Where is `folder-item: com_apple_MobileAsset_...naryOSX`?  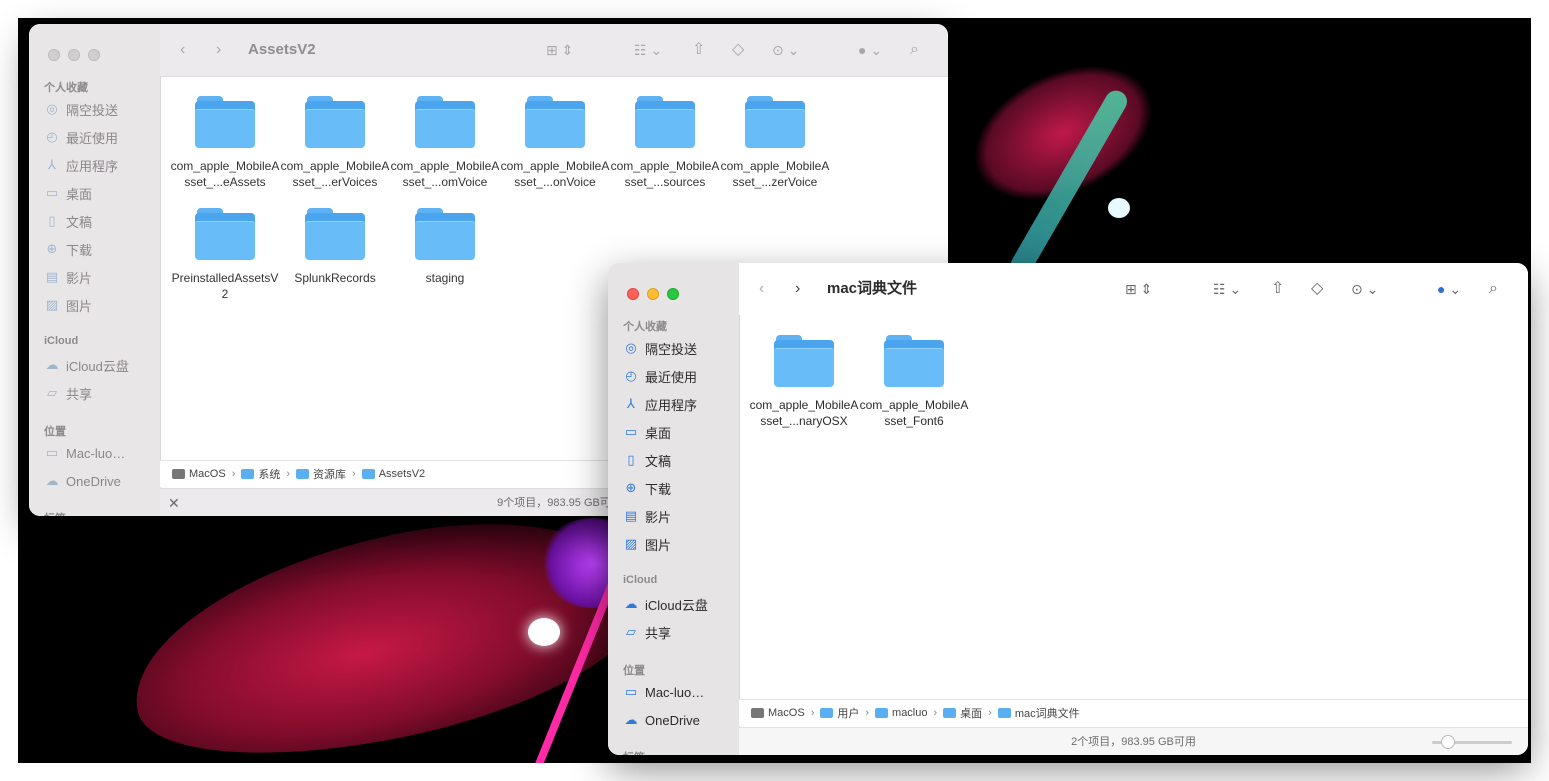 folder-item: com_apple_MobileAsset_...naryOSX is located at coordinates (804, 382).